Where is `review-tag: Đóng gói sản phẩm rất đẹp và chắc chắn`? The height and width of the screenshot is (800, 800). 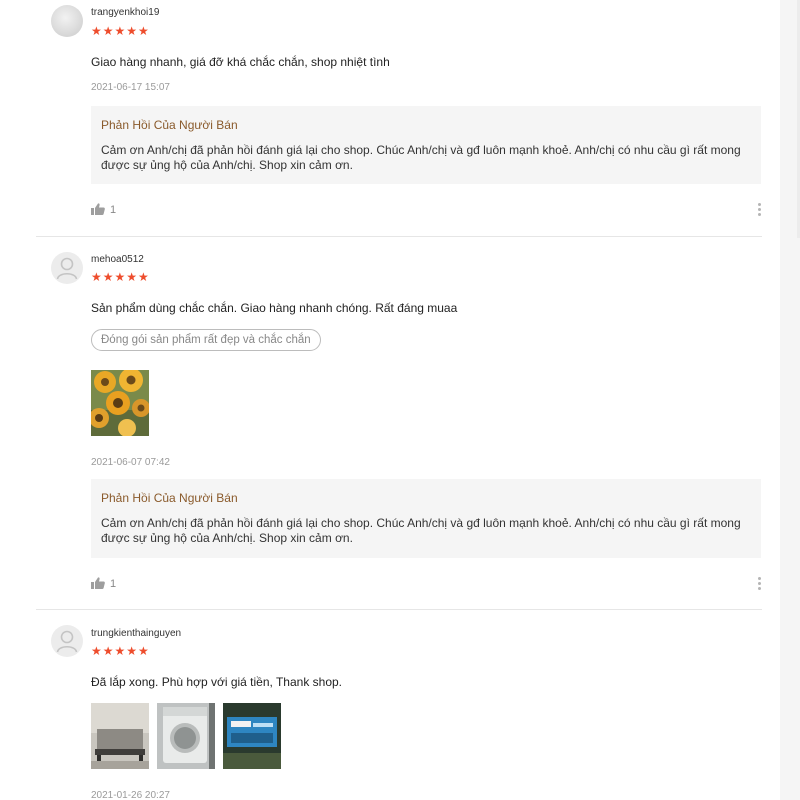 review-tag: Đóng gói sản phẩm rất đẹp và chắc chắn is located at coordinates (206, 340).